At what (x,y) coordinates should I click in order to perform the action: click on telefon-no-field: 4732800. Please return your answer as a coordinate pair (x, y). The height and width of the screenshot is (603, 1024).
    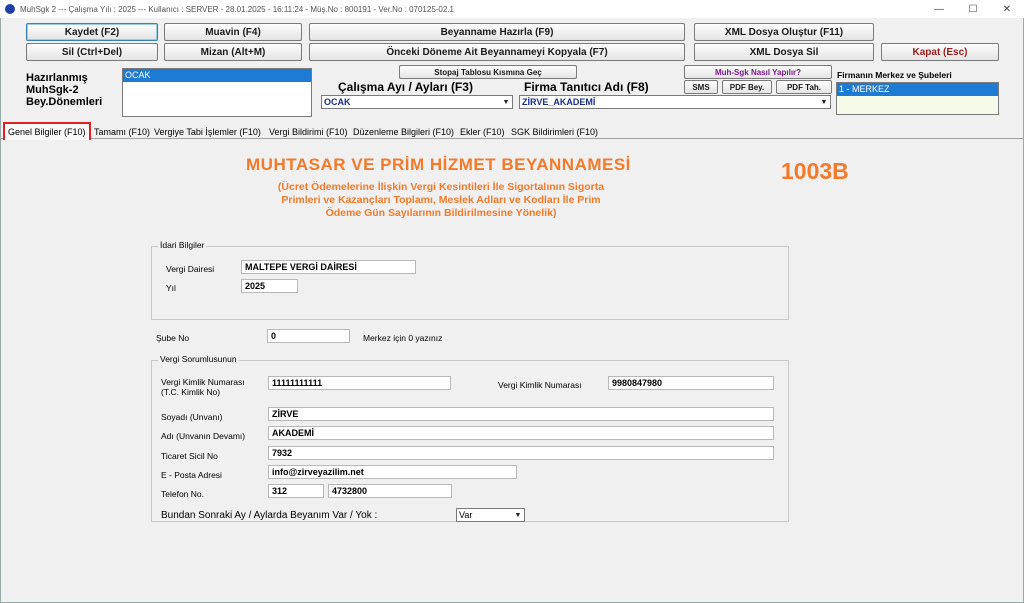
    Looking at the image, I should click on (390, 491).